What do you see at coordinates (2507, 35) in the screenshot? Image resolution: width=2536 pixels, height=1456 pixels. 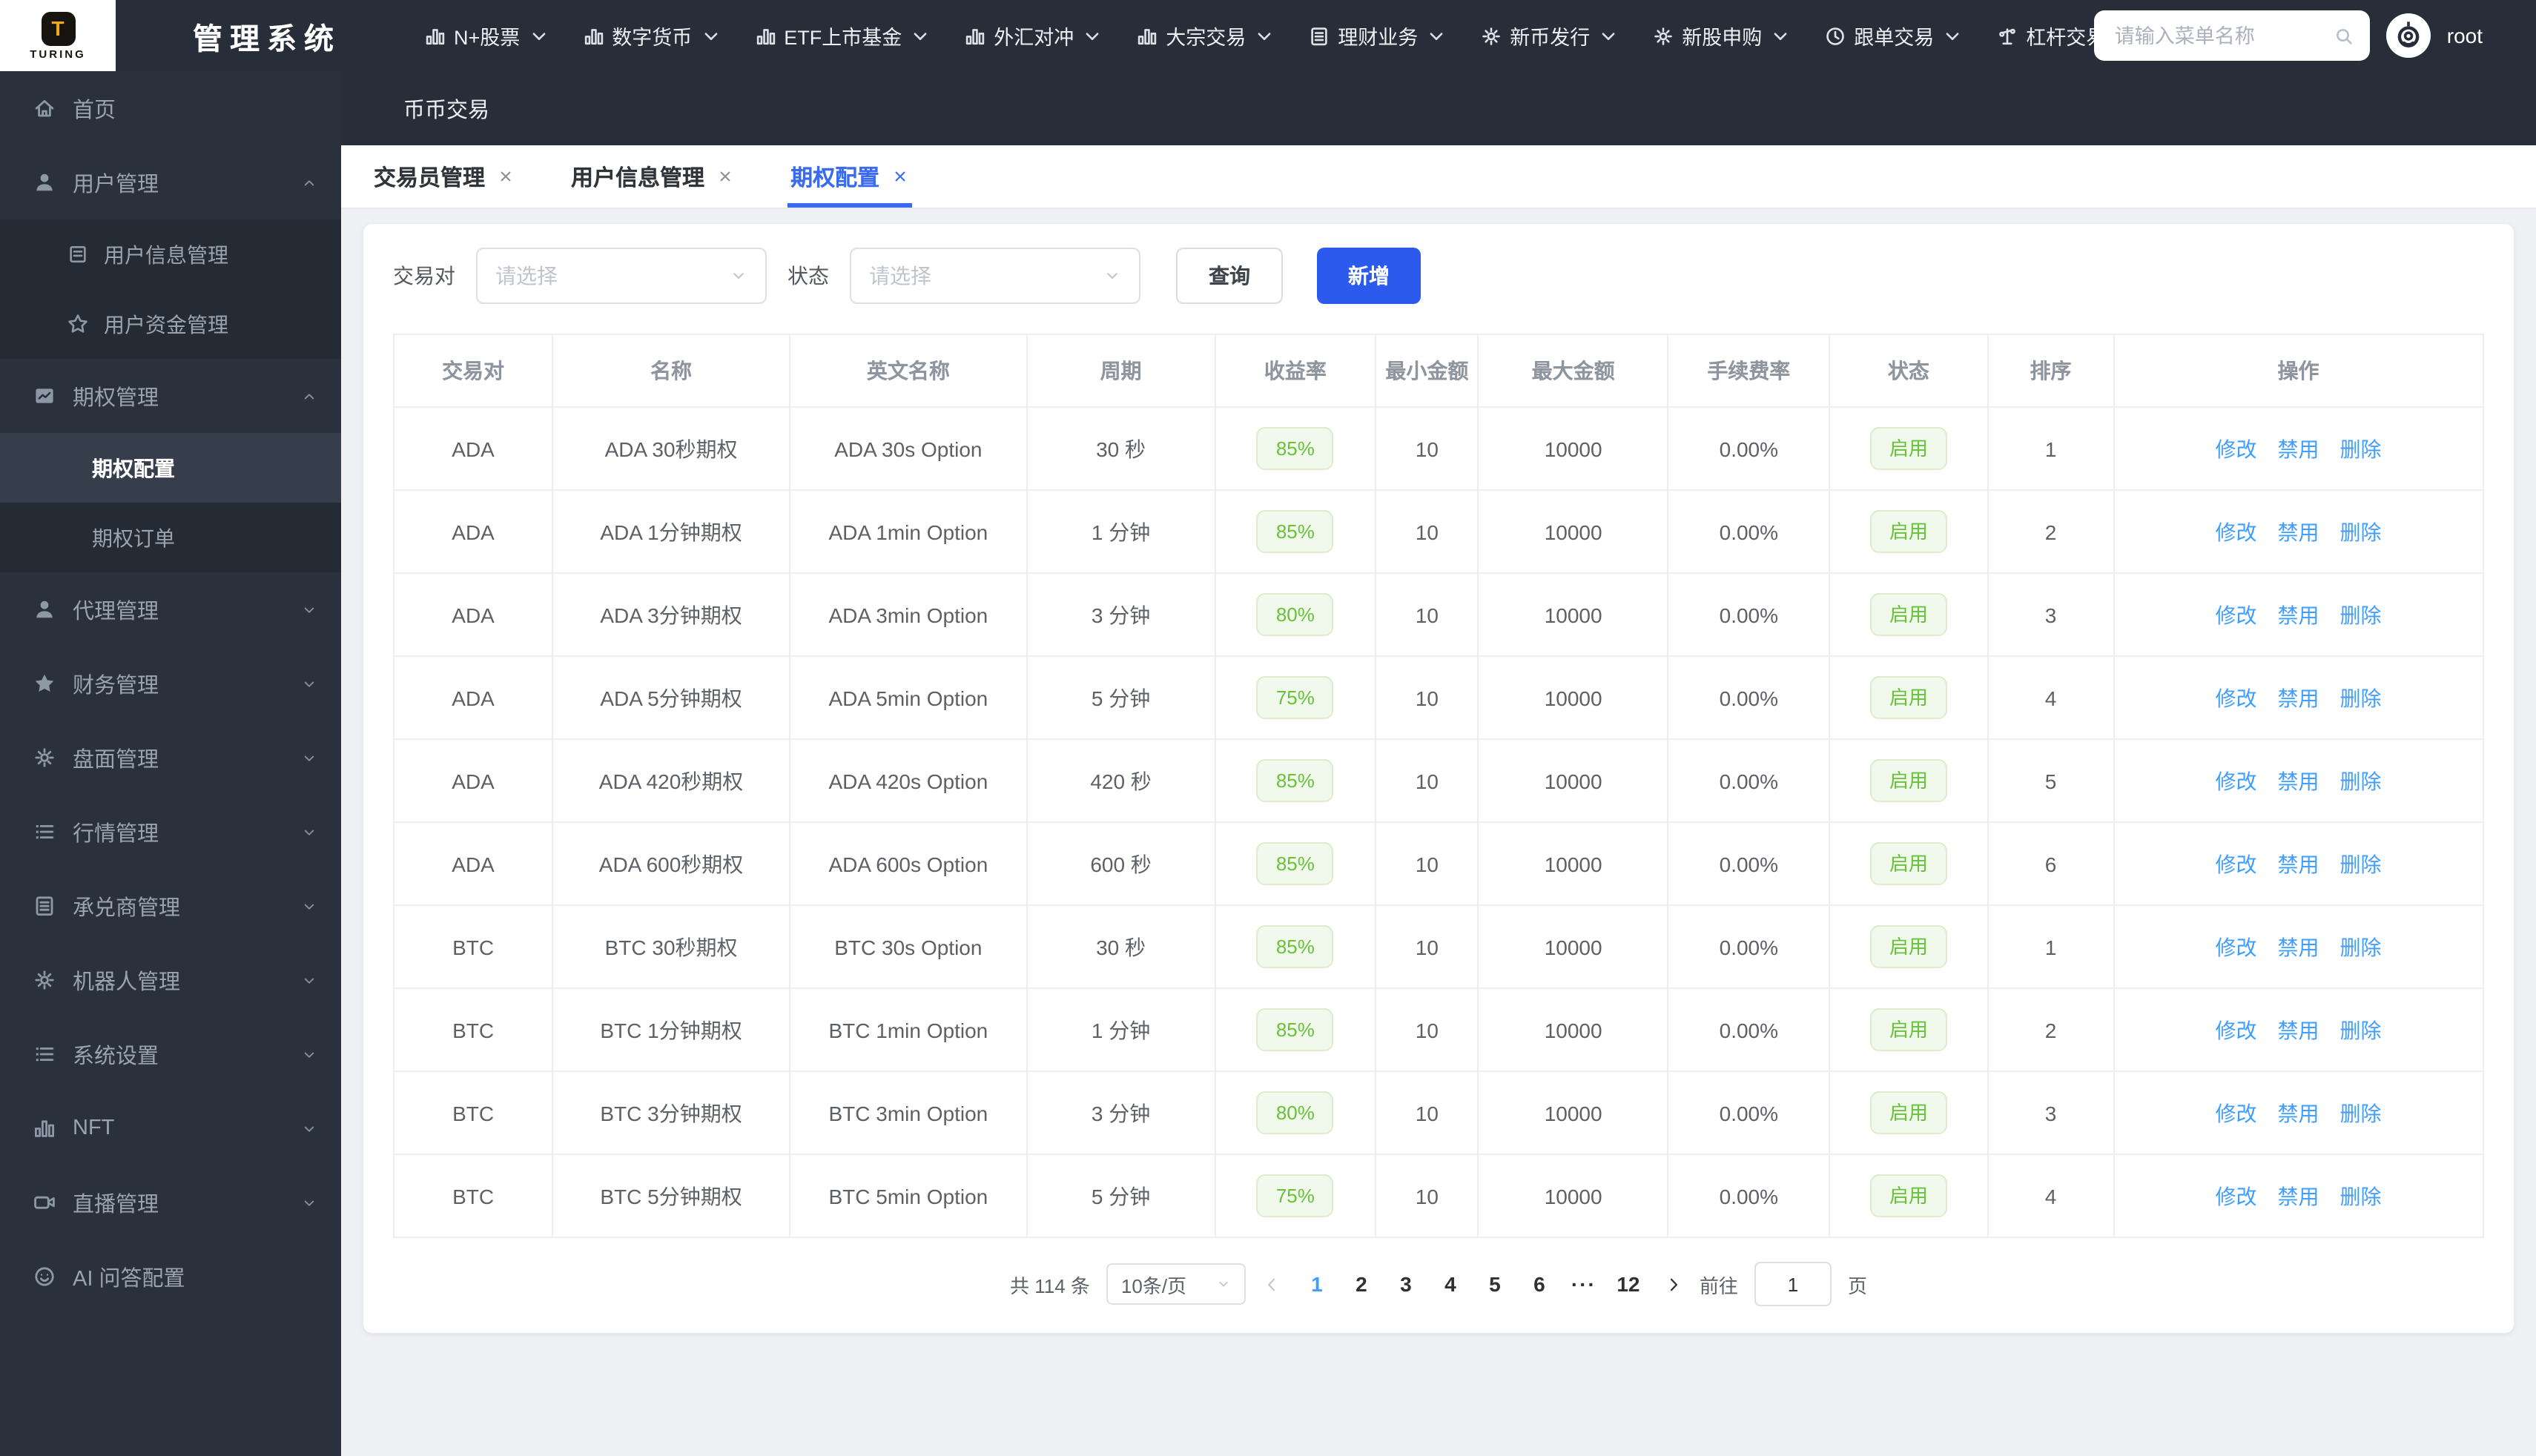 I see `user-chevron-down-icon` at bounding box center [2507, 35].